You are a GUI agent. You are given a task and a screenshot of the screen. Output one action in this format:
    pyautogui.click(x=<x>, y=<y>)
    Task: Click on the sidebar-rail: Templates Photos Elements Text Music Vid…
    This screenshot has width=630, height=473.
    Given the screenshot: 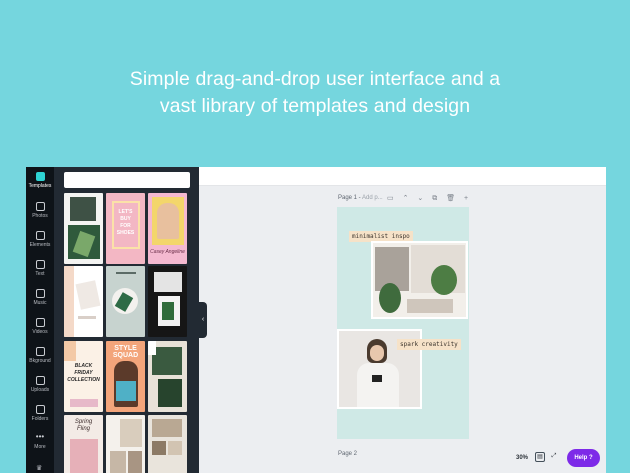 What is the action you would take?
    pyautogui.click(x=40, y=320)
    